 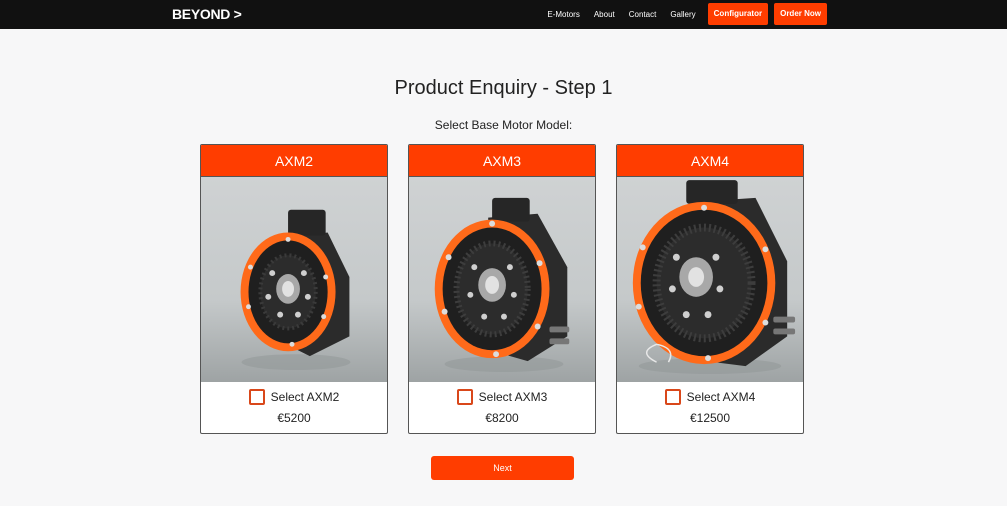 What do you see at coordinates (604, 14) in the screenshot?
I see `nav-link-about: About` at bounding box center [604, 14].